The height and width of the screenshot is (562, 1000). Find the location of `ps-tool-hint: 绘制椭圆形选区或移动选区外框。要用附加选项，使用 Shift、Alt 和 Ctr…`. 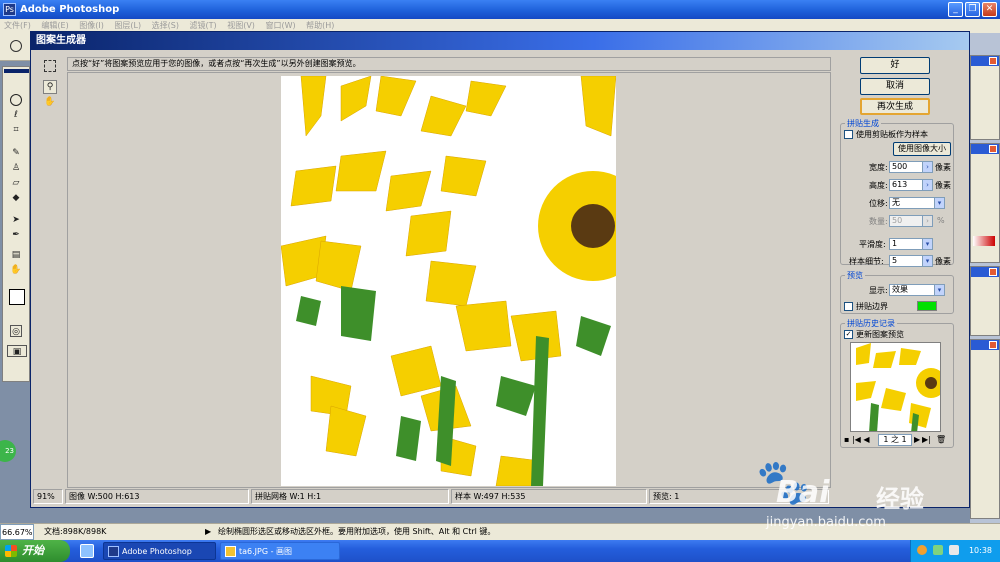

ps-tool-hint: 绘制椭圆形选区或移动选区外框。要用附加选项，使用 Shift、Alt 和 Ctr… is located at coordinates (357, 531).